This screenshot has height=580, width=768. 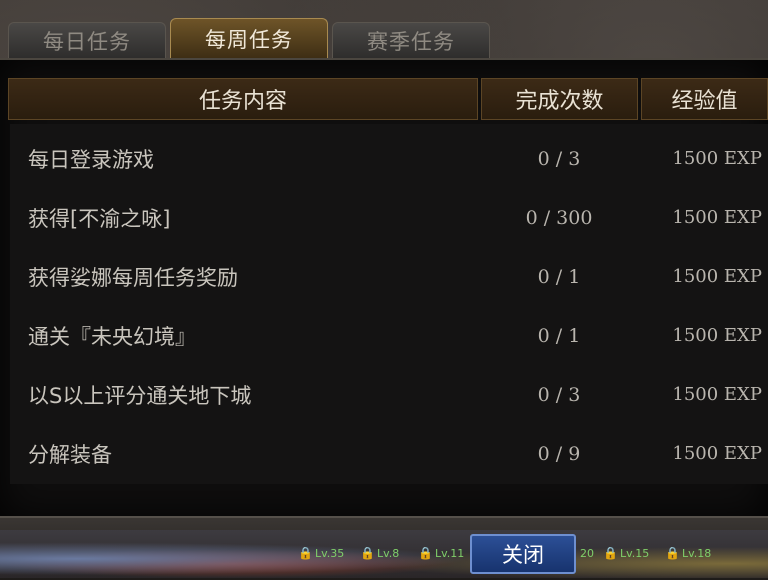 I want to click on level-badge: 🔒 Lv.35, so click(x=321, y=553).